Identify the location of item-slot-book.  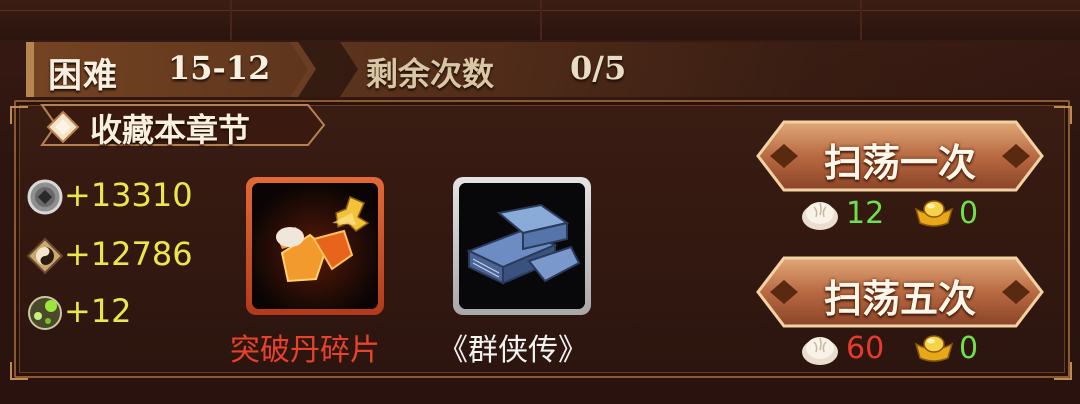
(522, 246).